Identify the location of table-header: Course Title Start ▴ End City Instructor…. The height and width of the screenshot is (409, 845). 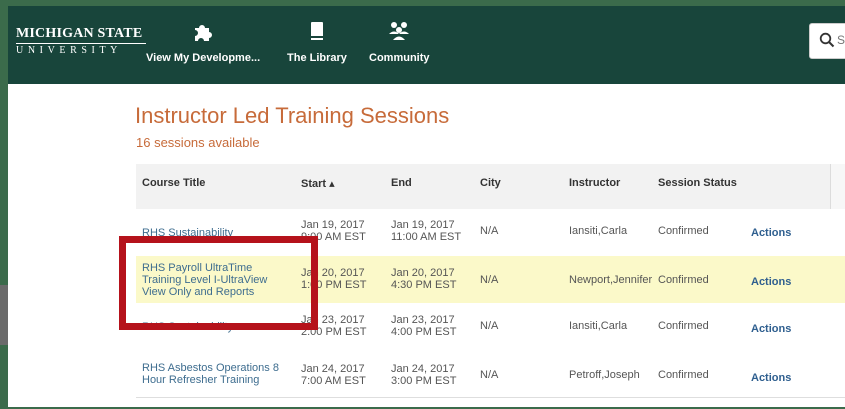
(490, 189).